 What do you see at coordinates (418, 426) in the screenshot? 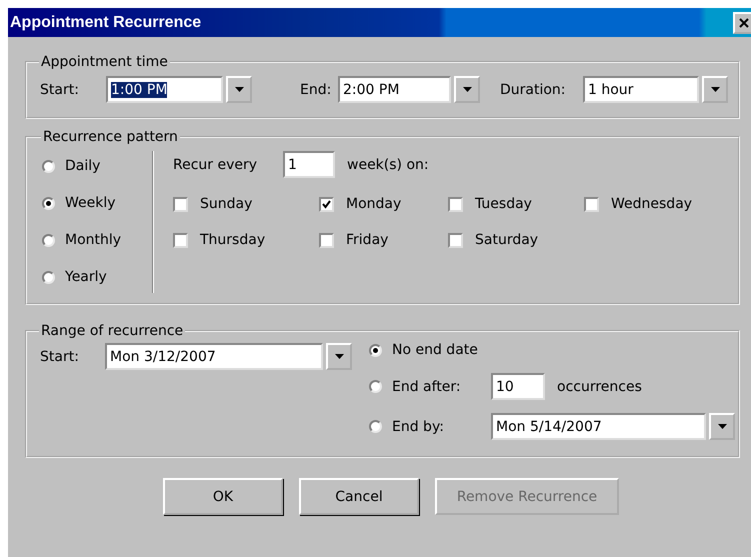
I see `radio-label: End by:` at bounding box center [418, 426].